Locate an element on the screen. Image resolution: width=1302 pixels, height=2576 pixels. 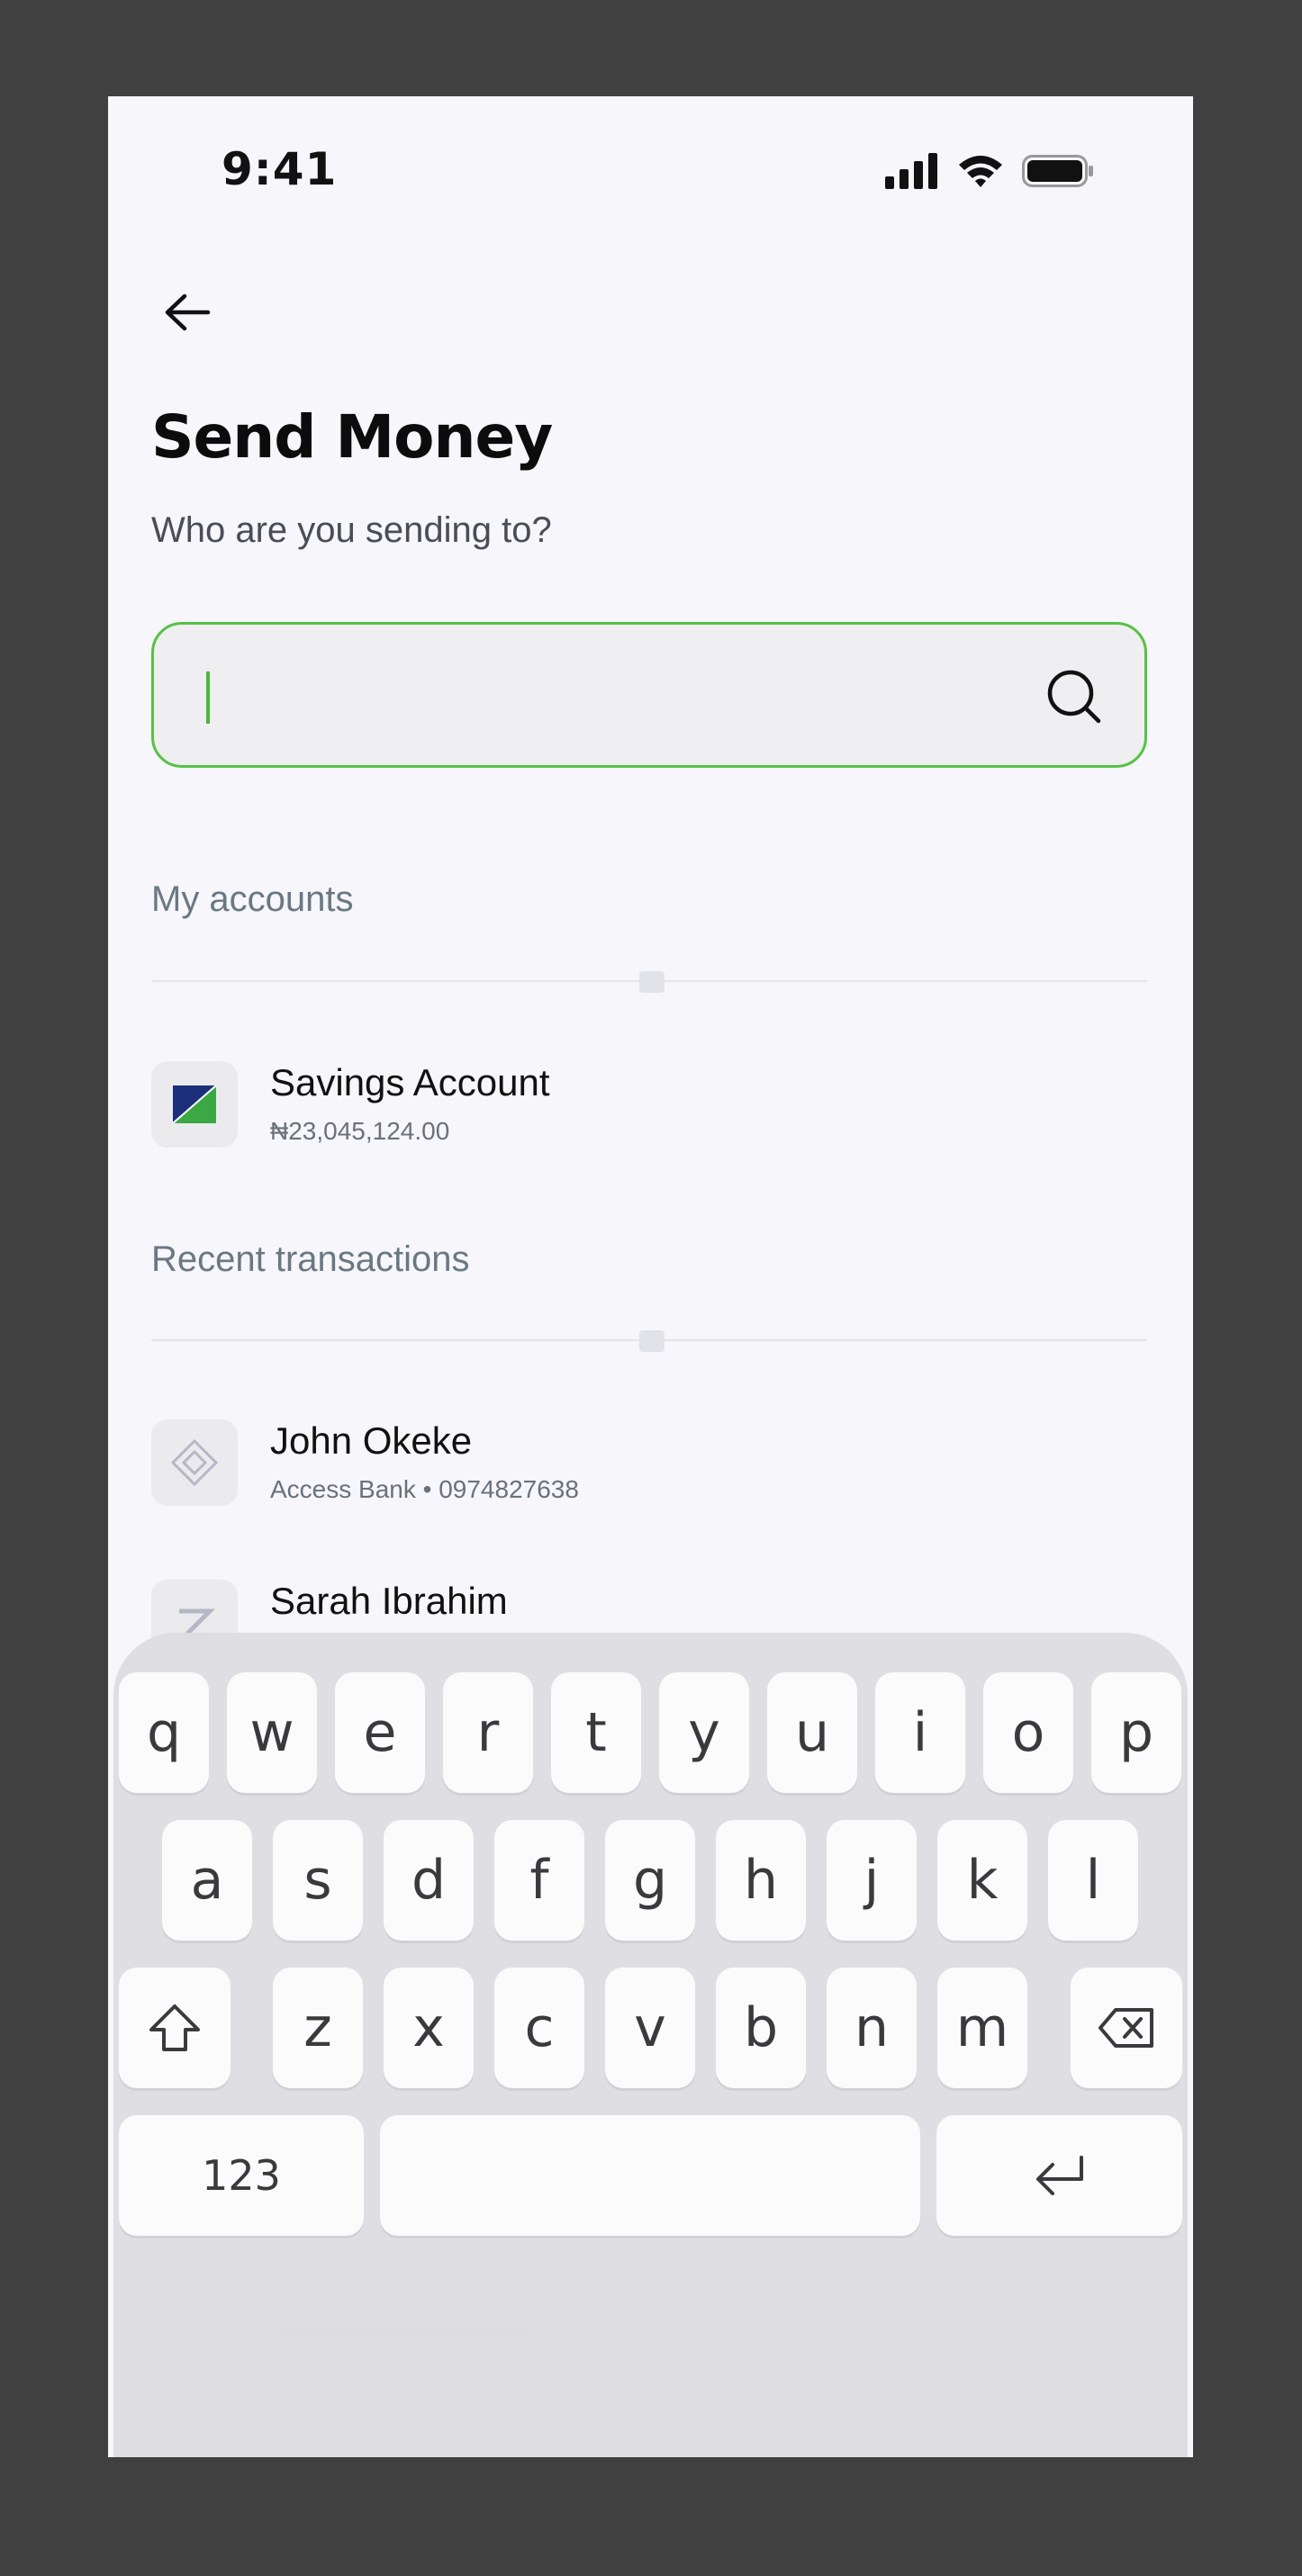
wifi-icon is located at coordinates (980, 171).